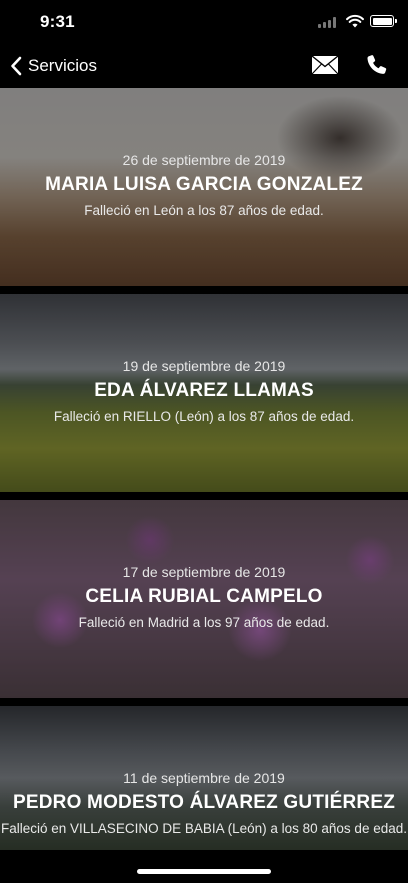 The height and width of the screenshot is (883, 408). I want to click on navigation-bar: Servicios, so click(204, 66).